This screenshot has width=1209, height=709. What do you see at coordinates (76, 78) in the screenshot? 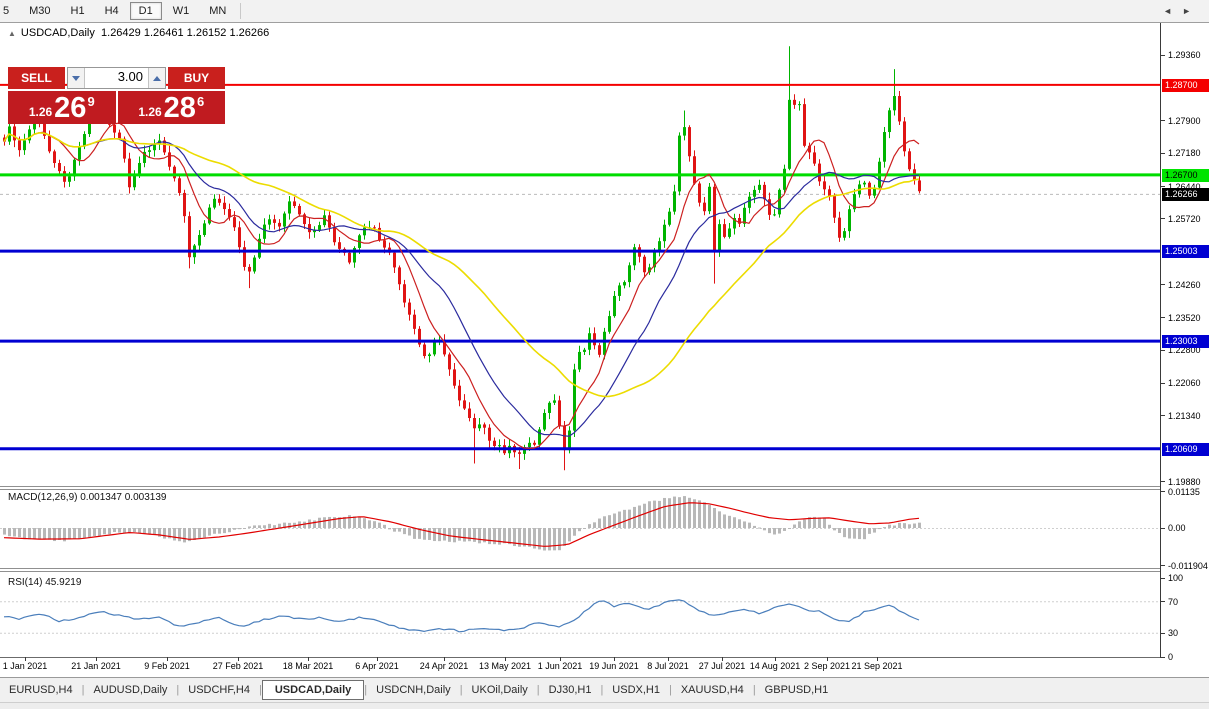
I see `volume-decrease-button` at bounding box center [76, 78].